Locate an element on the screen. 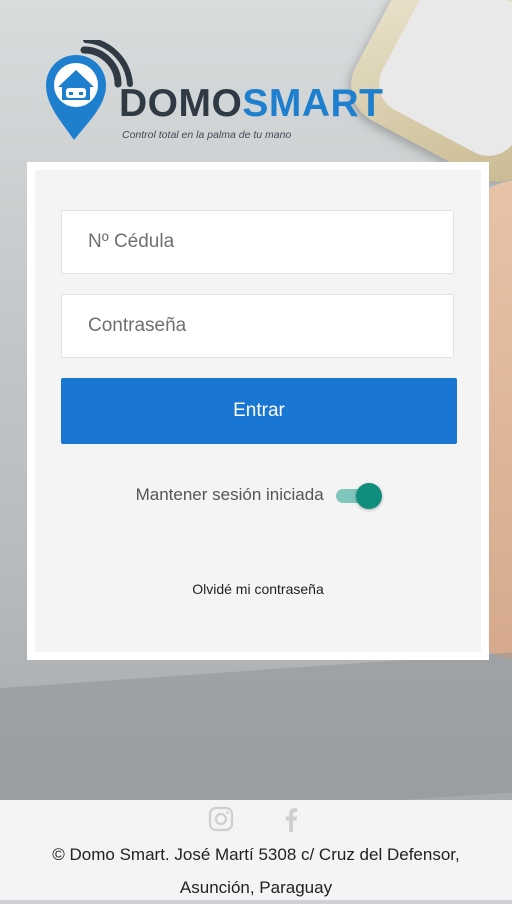 Image resolution: width=512 pixels, height=904 pixels. cedula-input is located at coordinates (257, 242).